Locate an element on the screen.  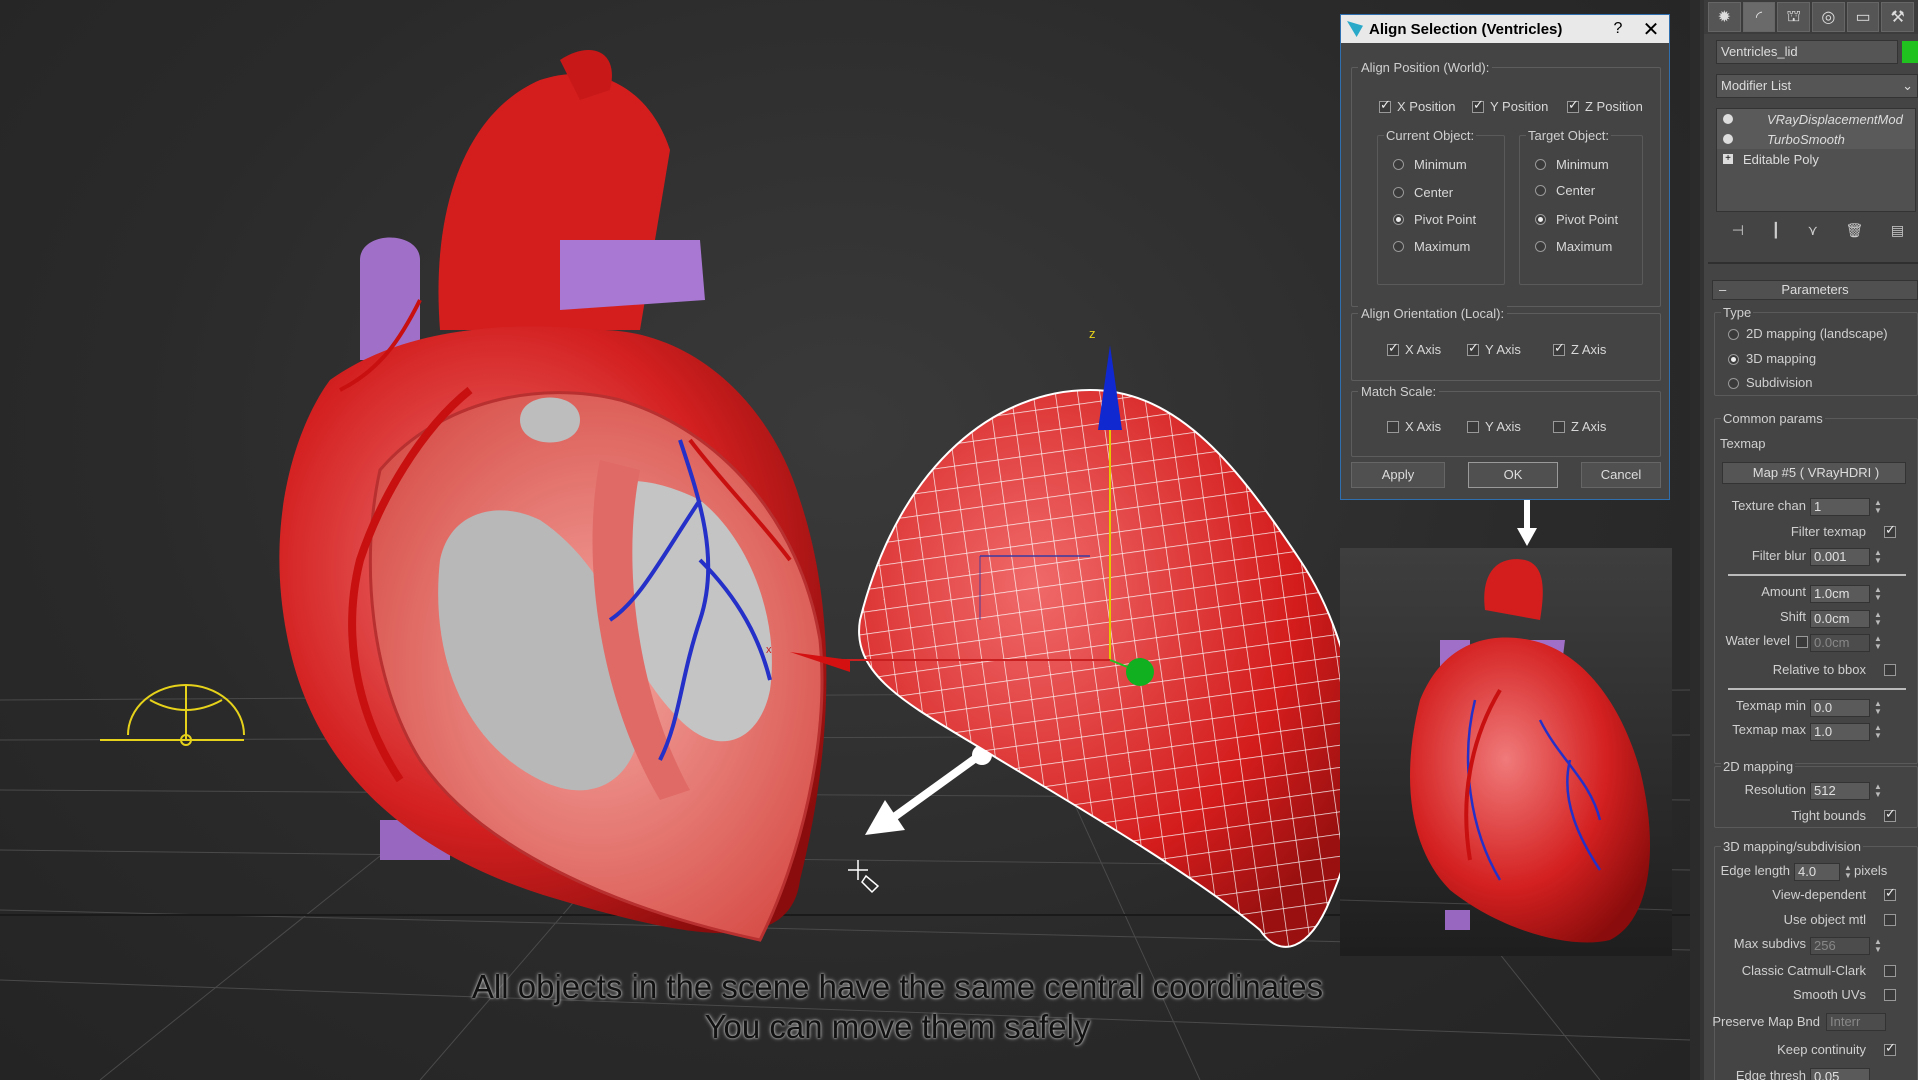
orient-y-checkbox: Y Axis is located at coordinates (1494, 349).